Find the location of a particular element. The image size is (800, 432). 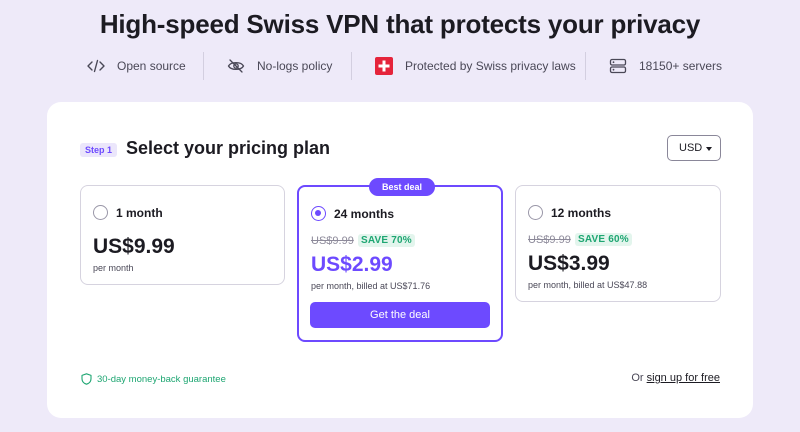

currency-select: USD is located at coordinates (694, 148).